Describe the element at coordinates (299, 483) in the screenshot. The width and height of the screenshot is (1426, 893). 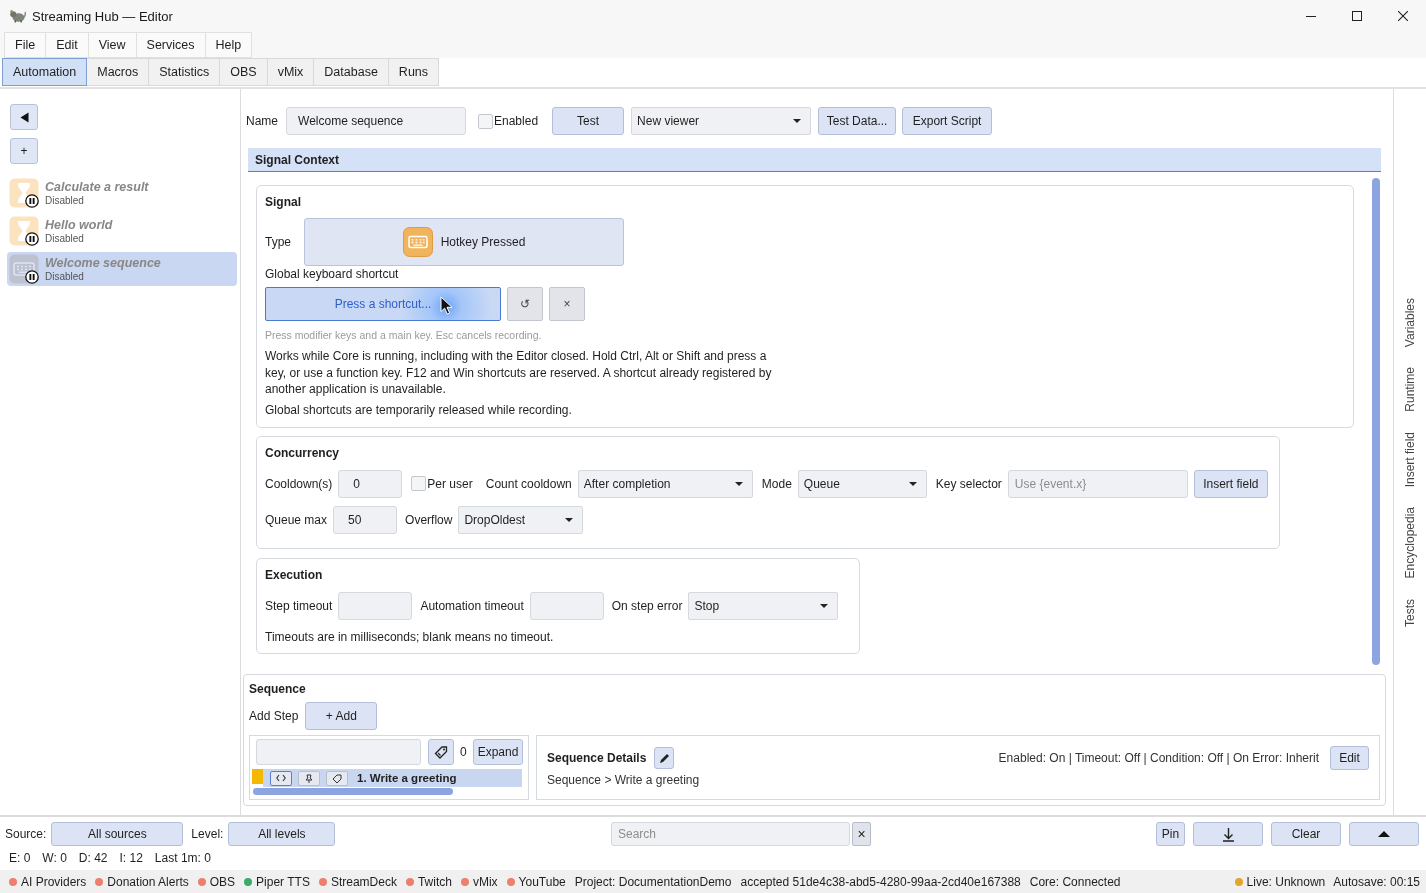
I see `field-label: Cooldown(s)` at that location.